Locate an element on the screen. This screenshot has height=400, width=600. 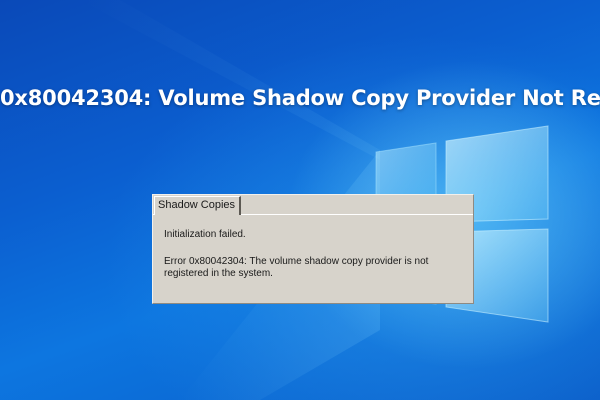
tab-shadow-copies: Shadow Copies is located at coordinates (198, 205).